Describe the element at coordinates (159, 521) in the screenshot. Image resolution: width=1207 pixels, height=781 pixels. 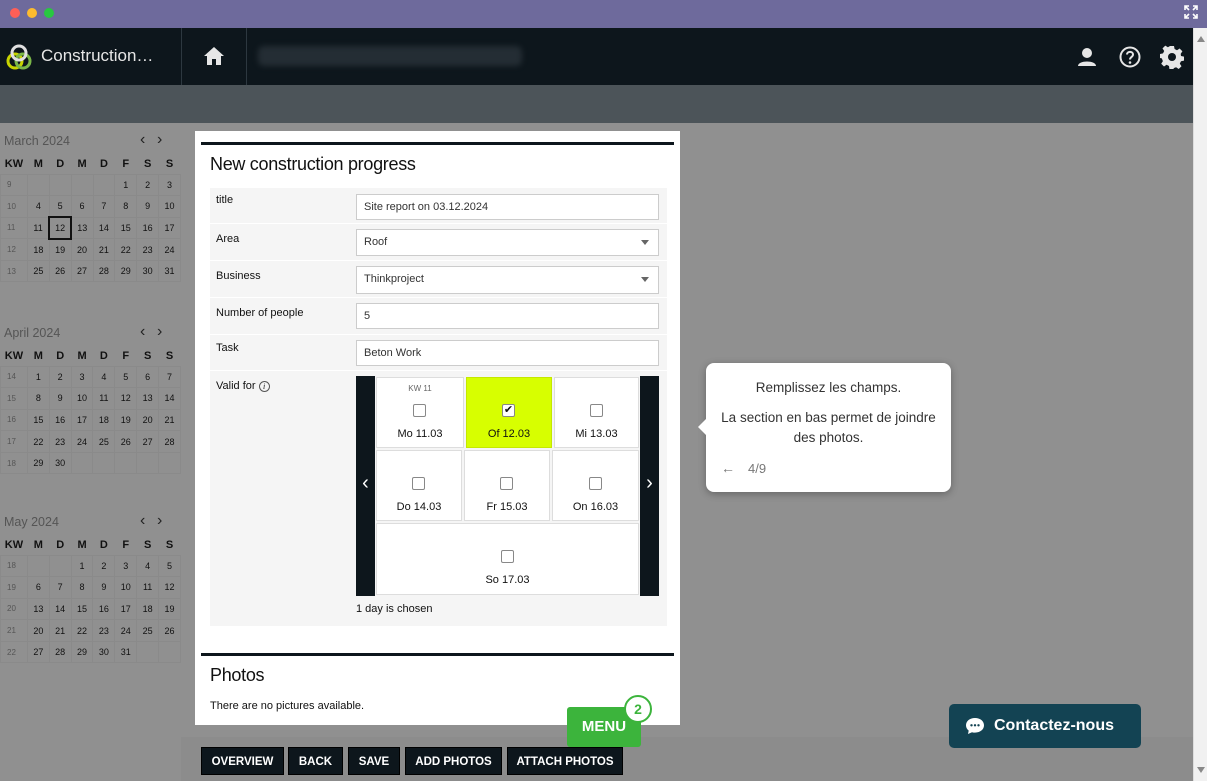
I see `calendar-next-button: ›` at that location.